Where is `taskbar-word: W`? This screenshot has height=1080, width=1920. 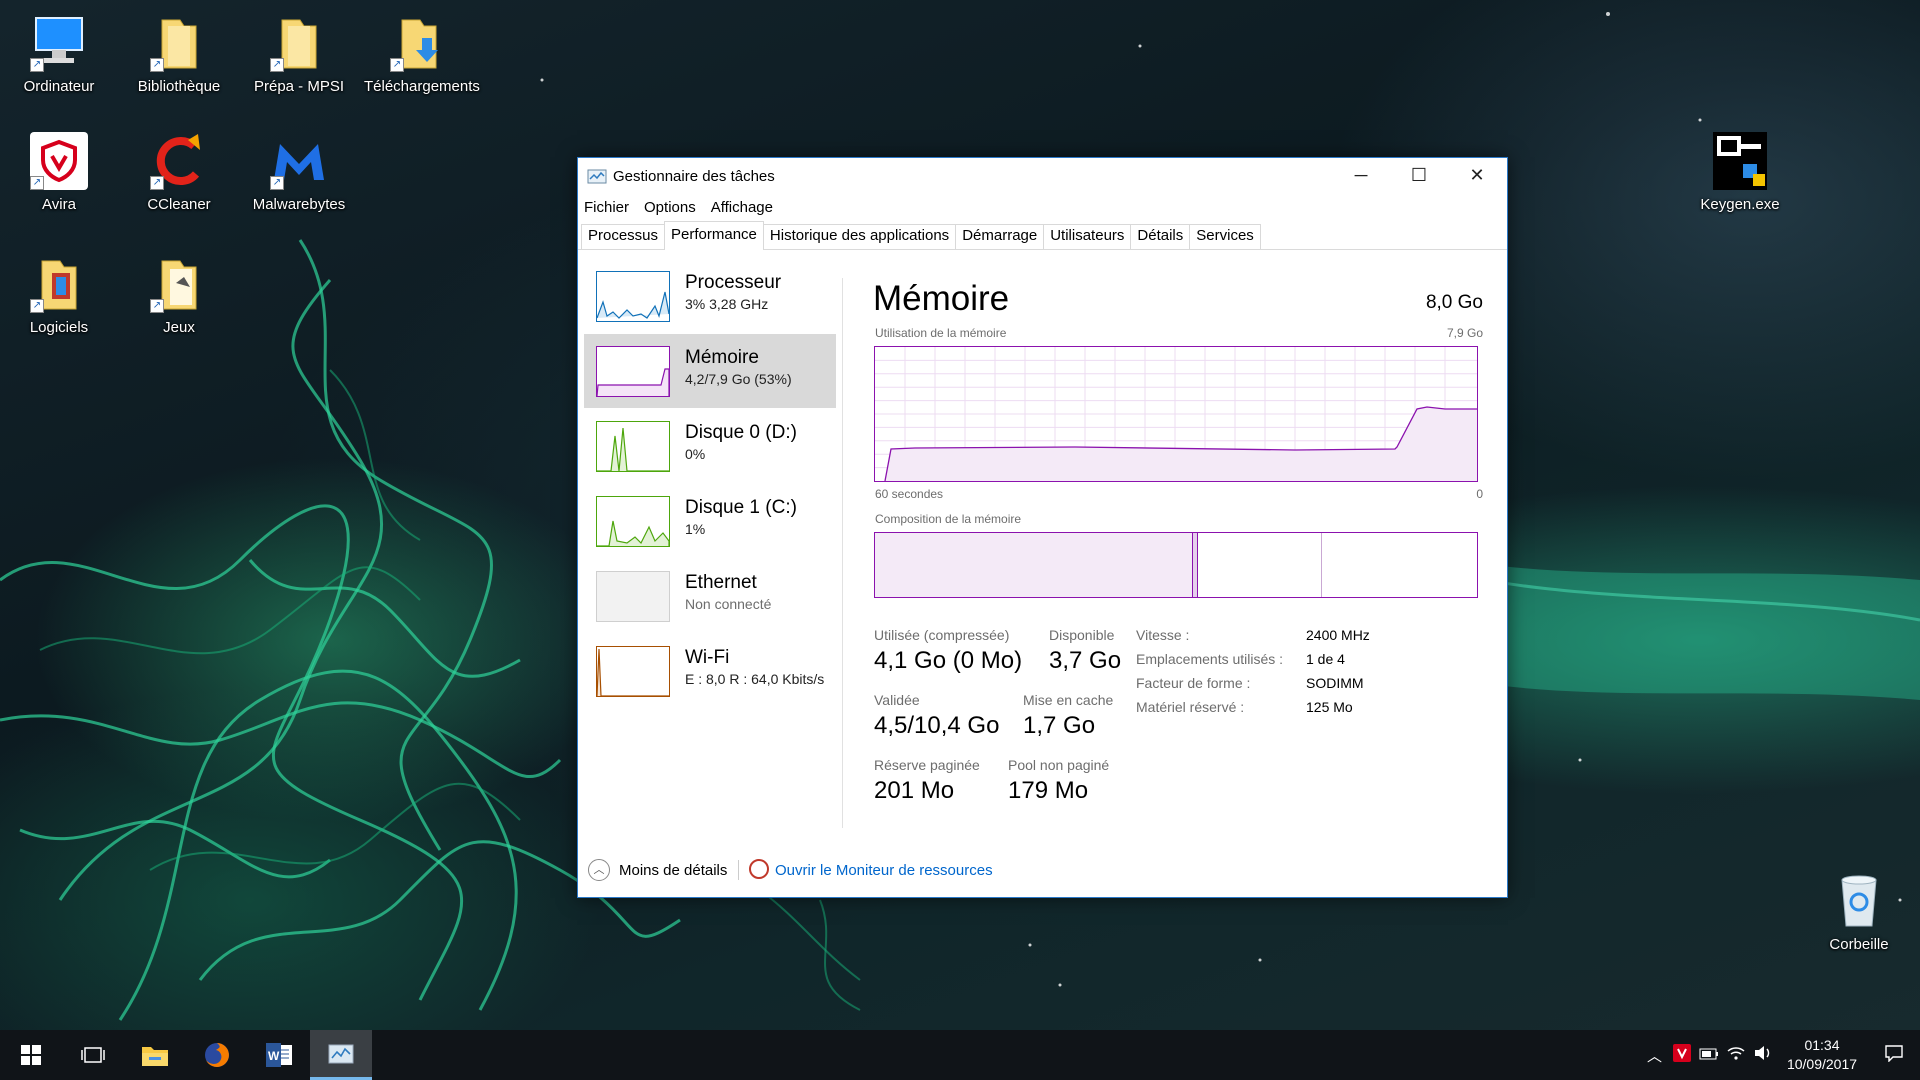 taskbar-word: W is located at coordinates (279, 1055).